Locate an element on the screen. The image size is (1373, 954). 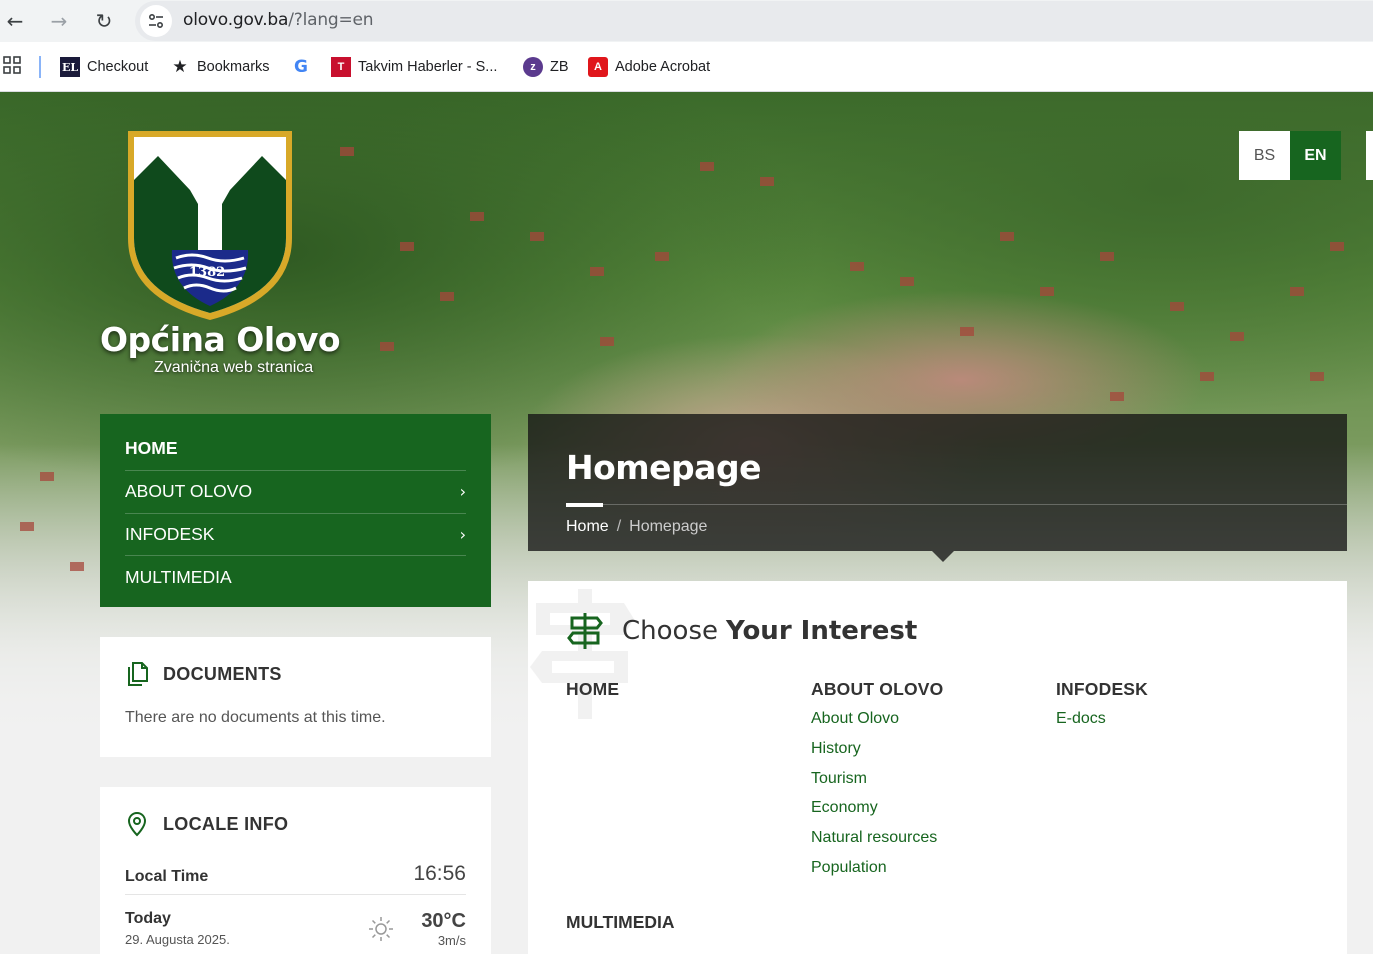
apps-grid-icon is located at coordinates (12, 67).